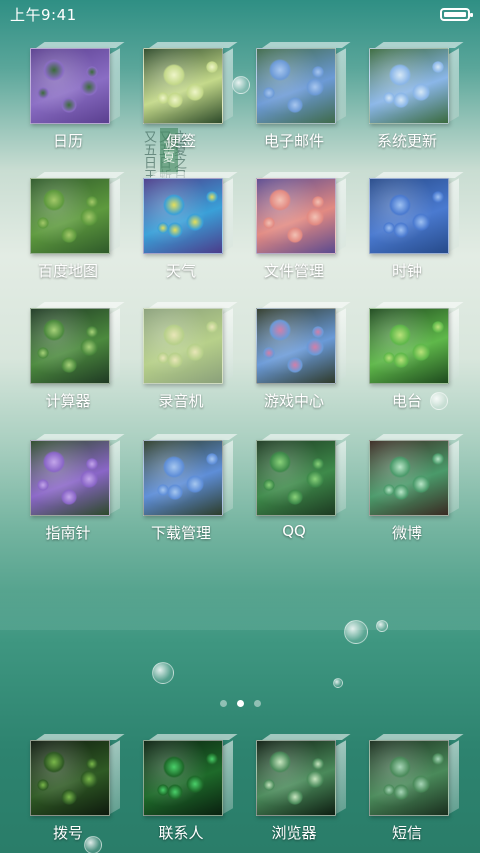 The image size is (480, 853). I want to click on app-label: 联系人, so click(181, 833).